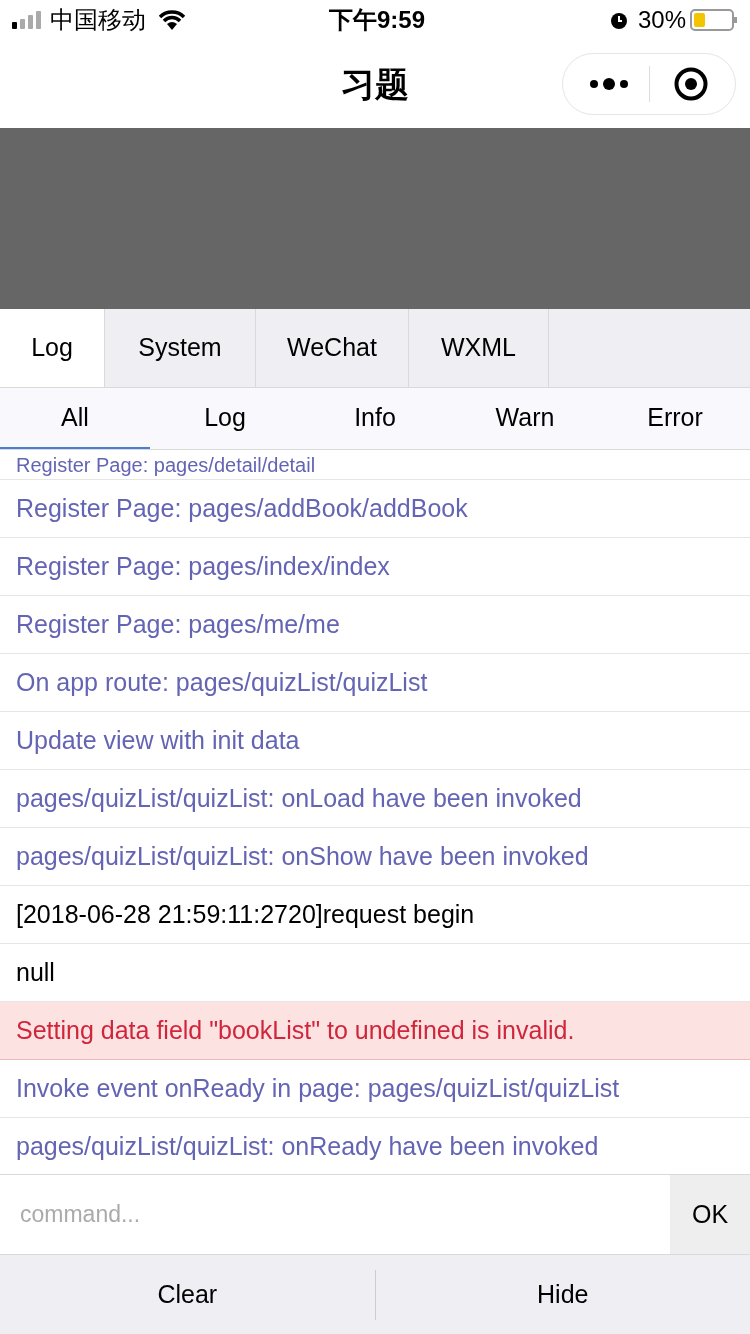  I want to click on panel-tab: Log, so click(52, 348).